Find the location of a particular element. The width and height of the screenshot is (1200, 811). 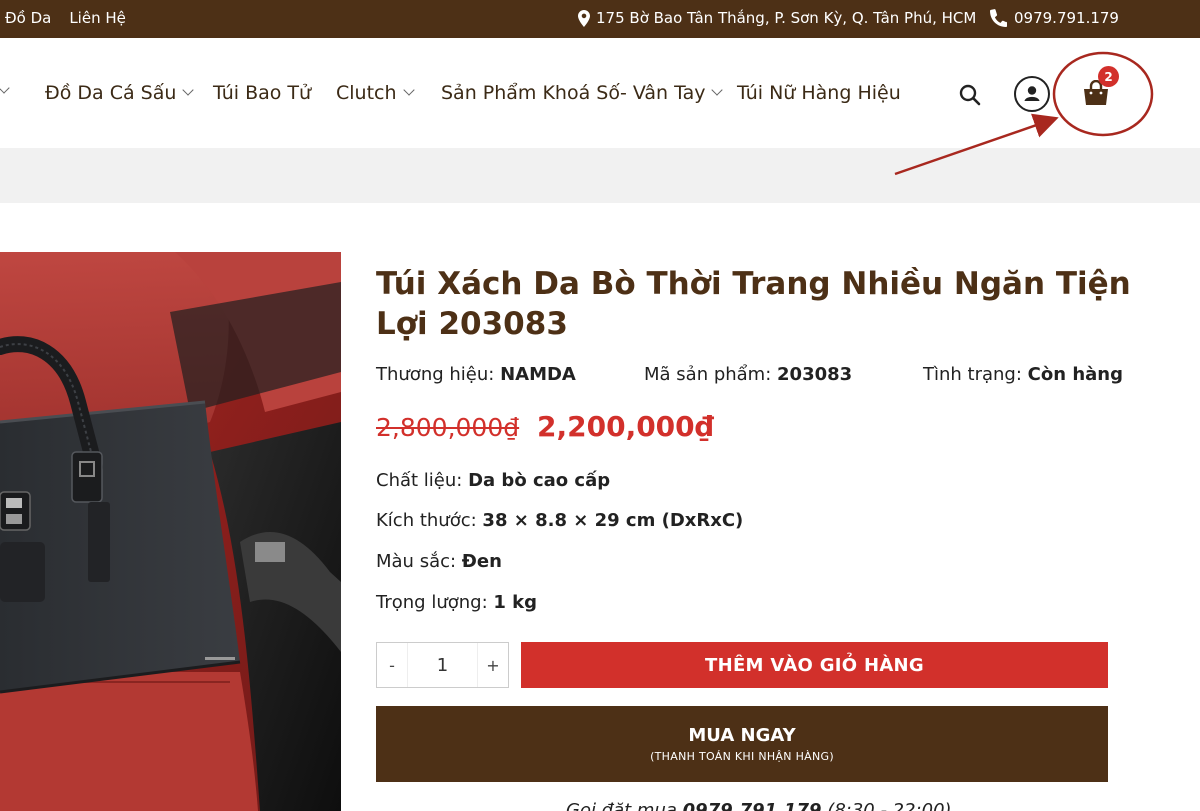

nav-item-label: Sản Phẩm Khoá Số- Vân Tay is located at coordinates (573, 93).